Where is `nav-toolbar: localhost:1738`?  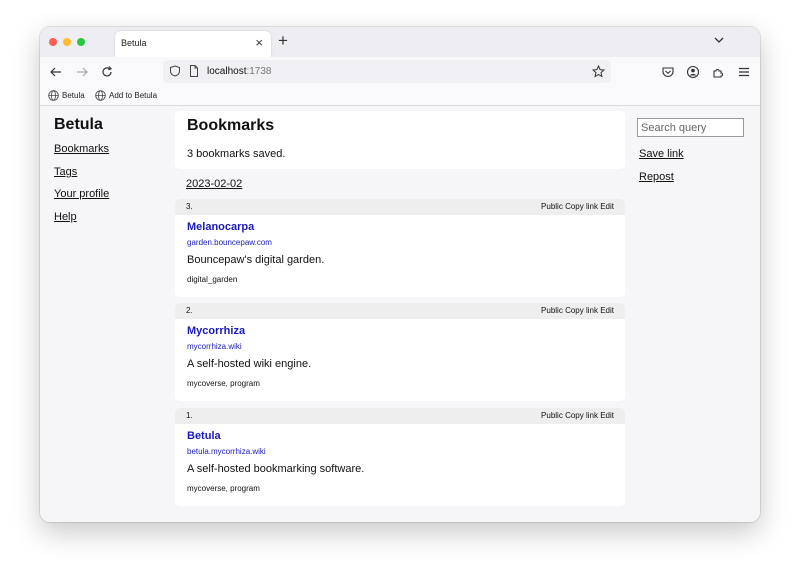 nav-toolbar: localhost:1738 is located at coordinates (400, 72).